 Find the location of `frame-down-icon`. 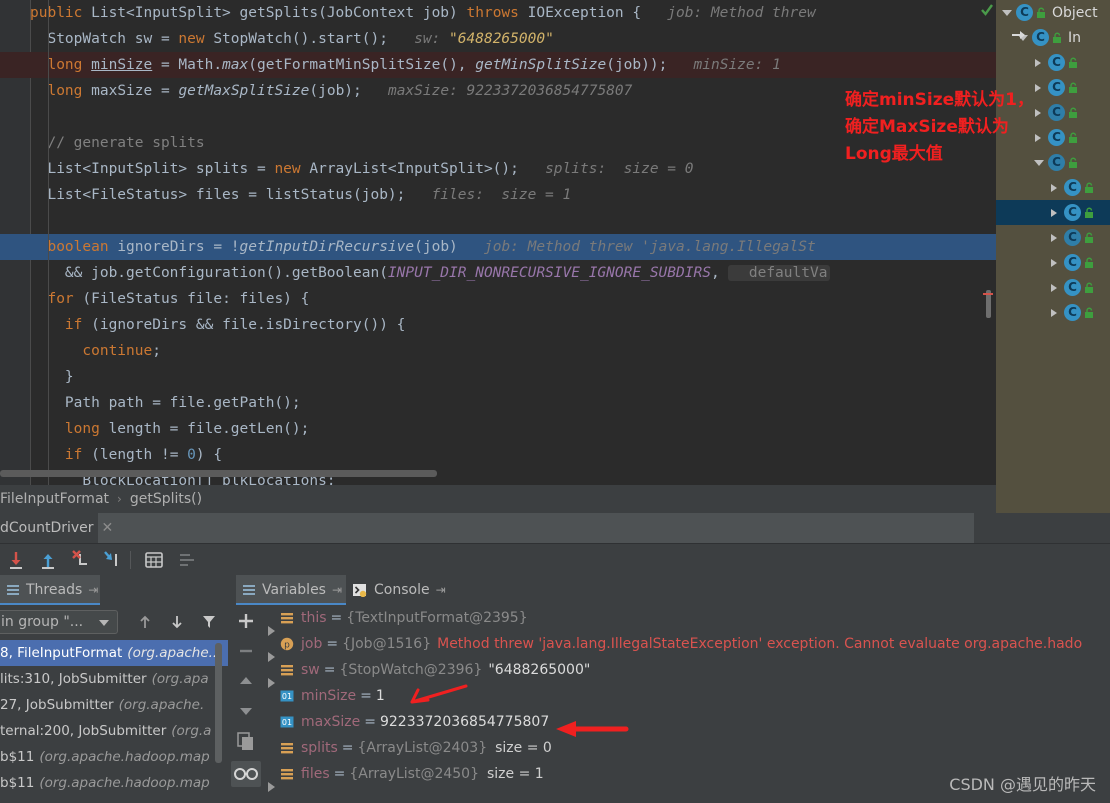

frame-down-icon is located at coordinates (177, 622).